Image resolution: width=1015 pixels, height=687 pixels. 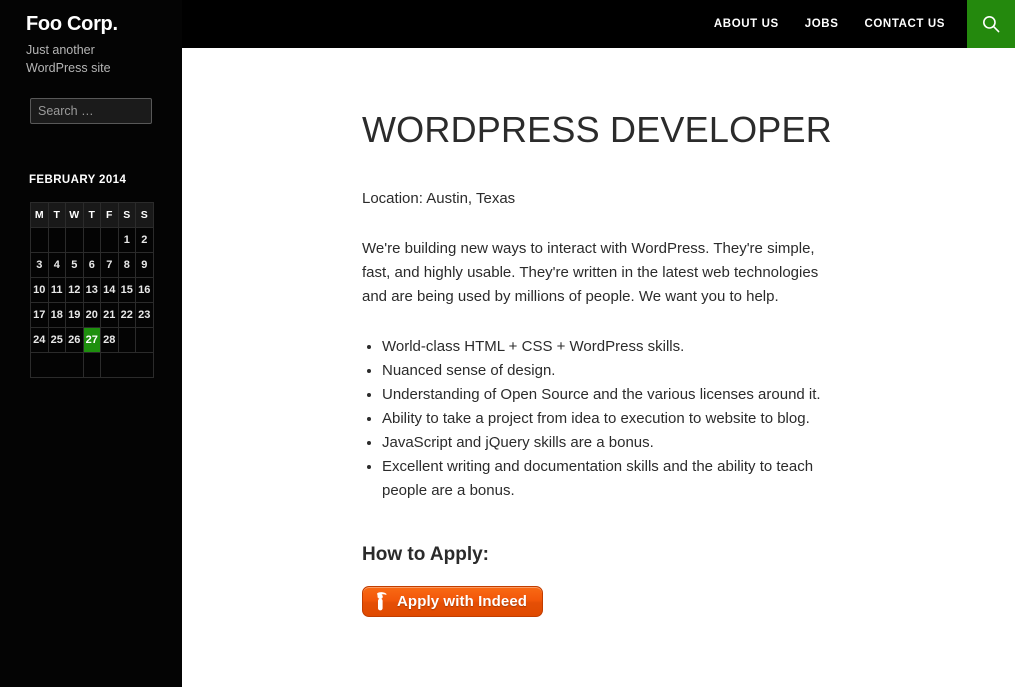 I want to click on calendar-day-cell: 9, so click(x=144, y=264).